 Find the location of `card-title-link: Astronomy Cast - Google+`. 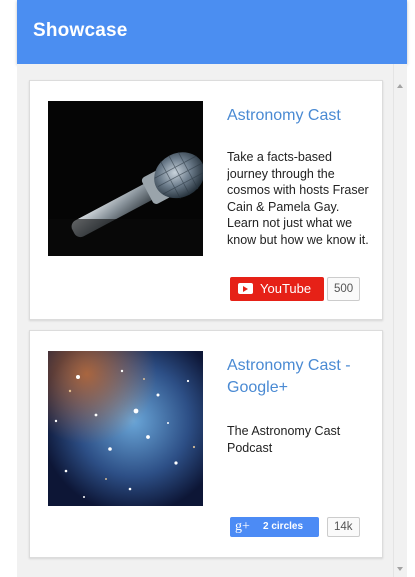

card-title-link: Astronomy Cast - Google+ is located at coordinates (302, 377).